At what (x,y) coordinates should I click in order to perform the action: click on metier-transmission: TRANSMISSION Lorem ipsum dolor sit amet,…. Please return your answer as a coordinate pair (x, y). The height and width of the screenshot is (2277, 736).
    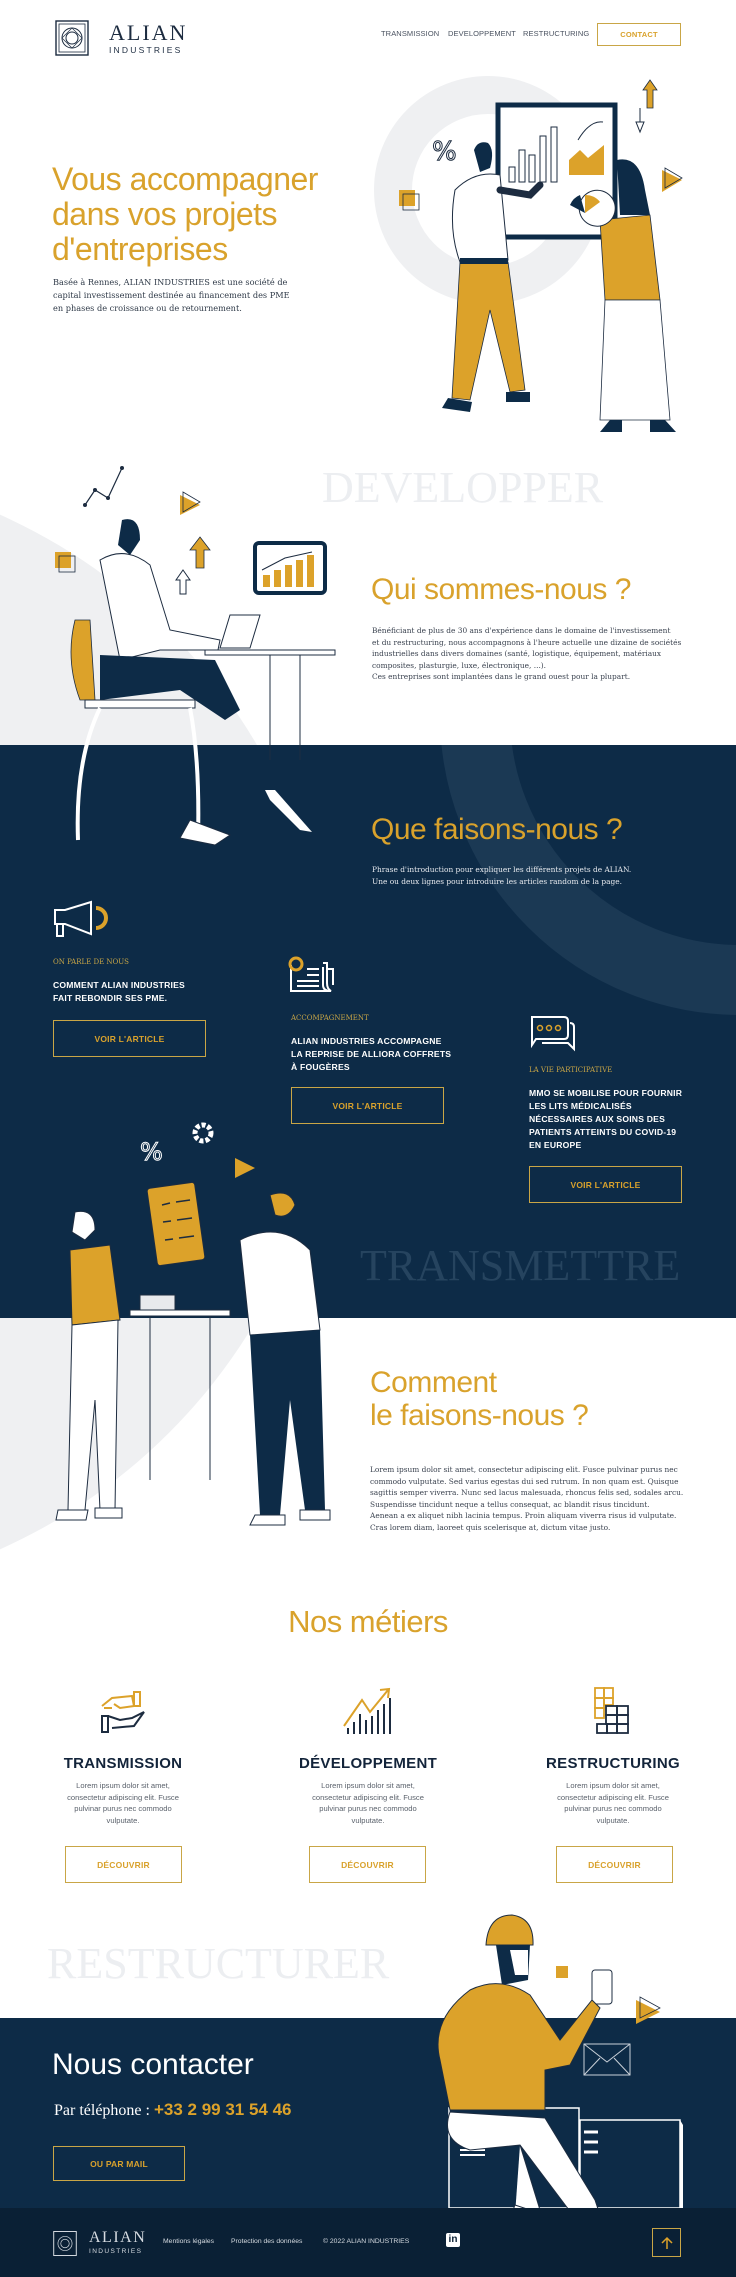
    Looking at the image, I should click on (123, 1784).